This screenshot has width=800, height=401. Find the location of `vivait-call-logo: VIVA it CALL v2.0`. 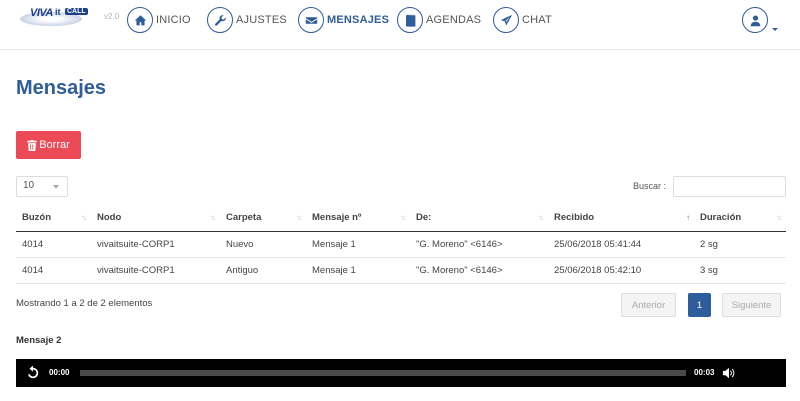

vivait-call-logo: VIVA it CALL v2.0 is located at coordinates (69, 17).